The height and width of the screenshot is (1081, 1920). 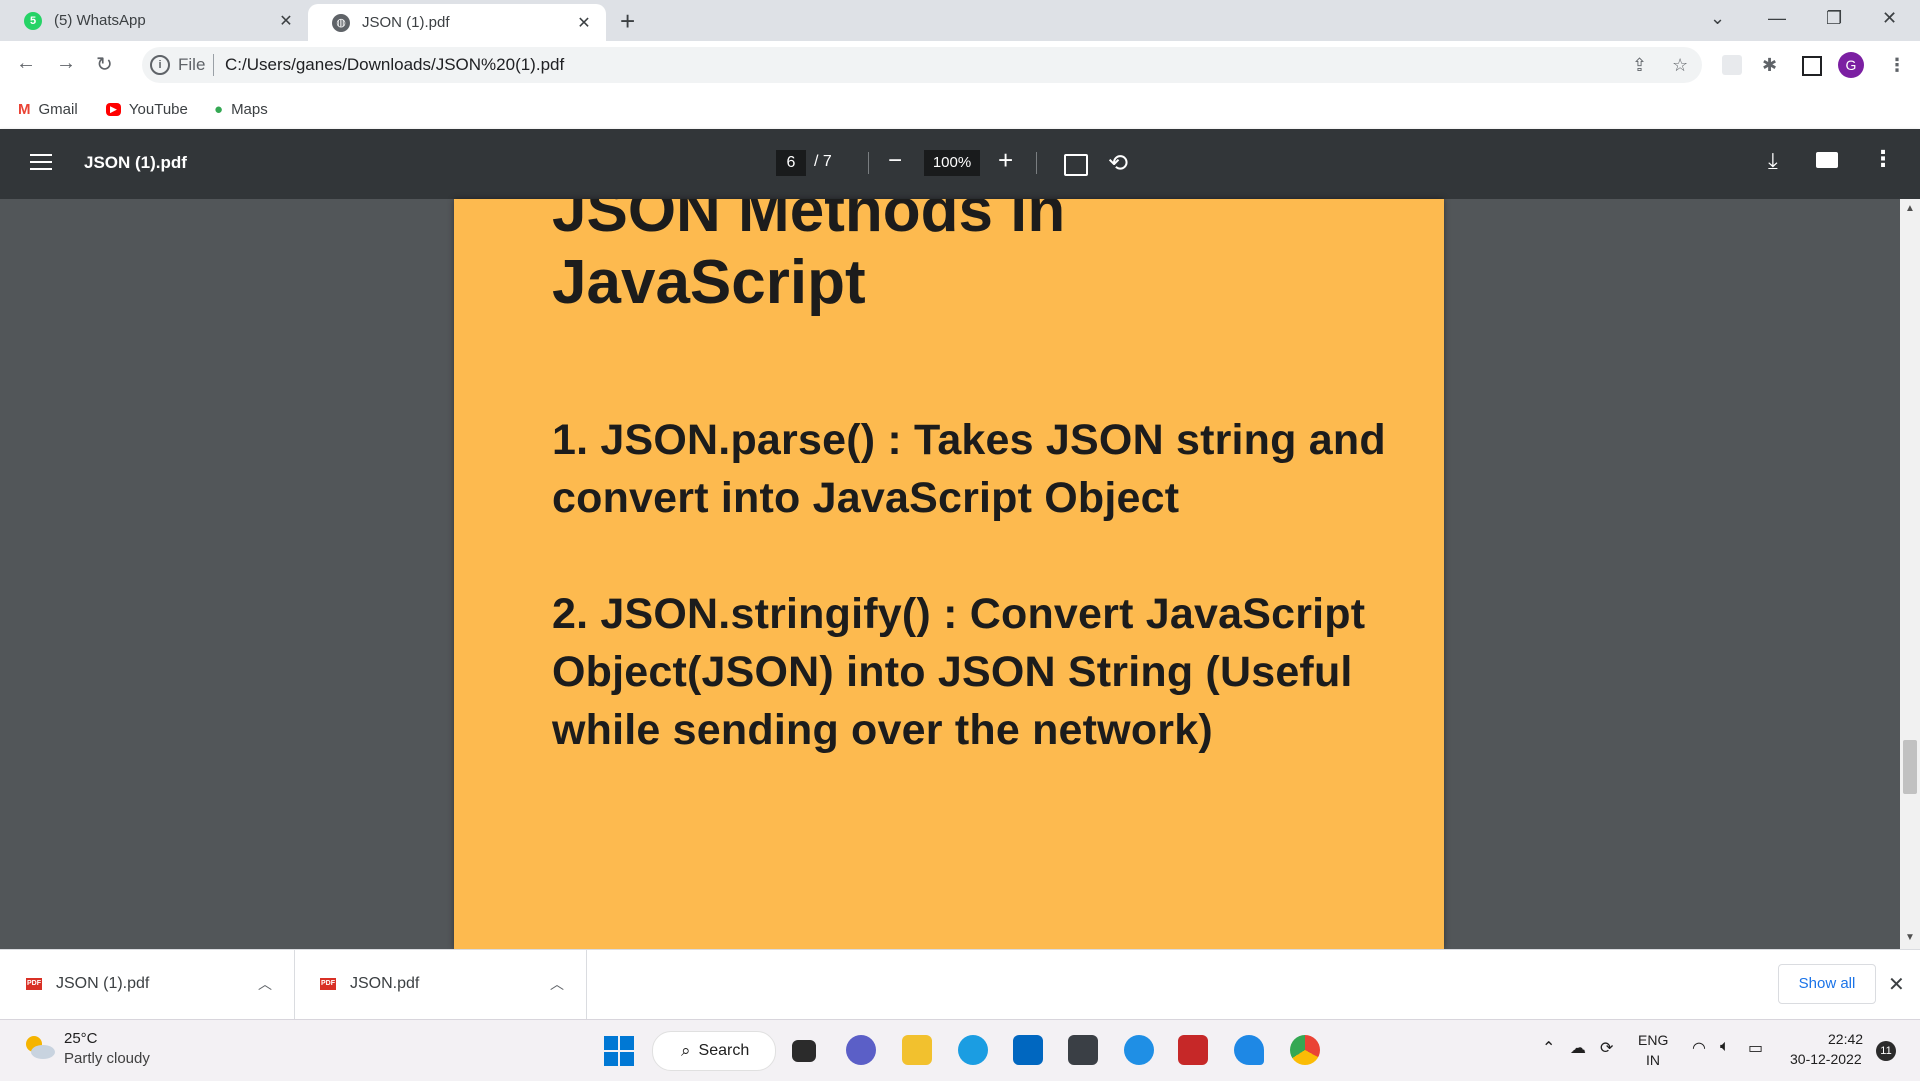 What do you see at coordinates (219, 109) in the screenshot?
I see `maps-pin-icon: ●` at bounding box center [219, 109].